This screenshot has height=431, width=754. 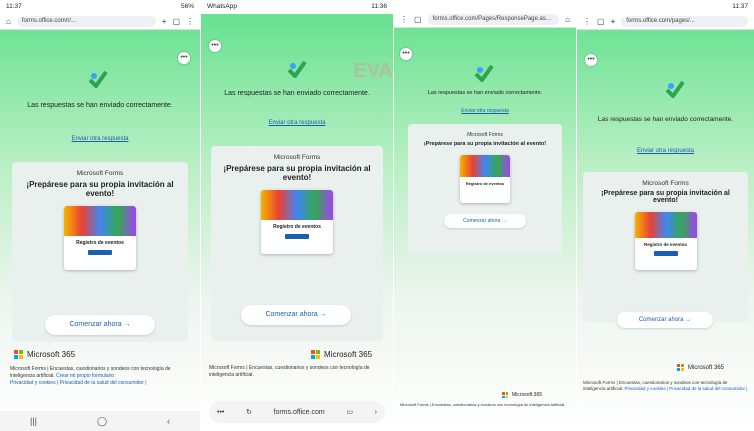 What do you see at coordinates (299, 412) in the screenshot?
I see `address-bar: forms.office.com` at bounding box center [299, 412].